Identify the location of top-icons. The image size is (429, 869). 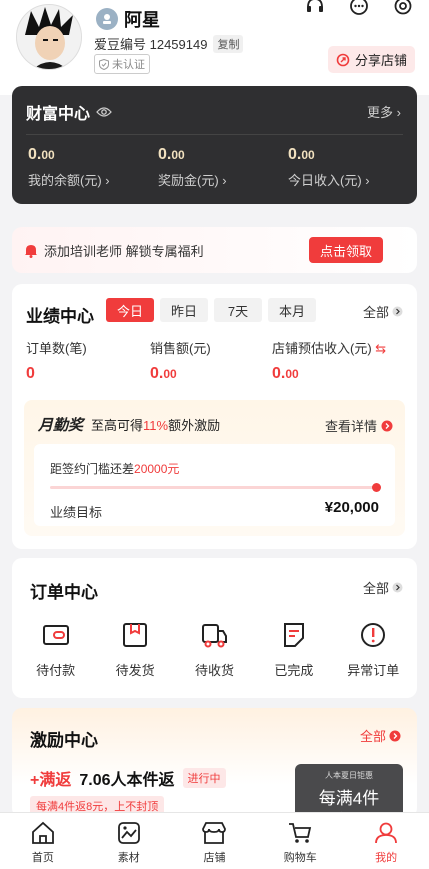
(359, 9).